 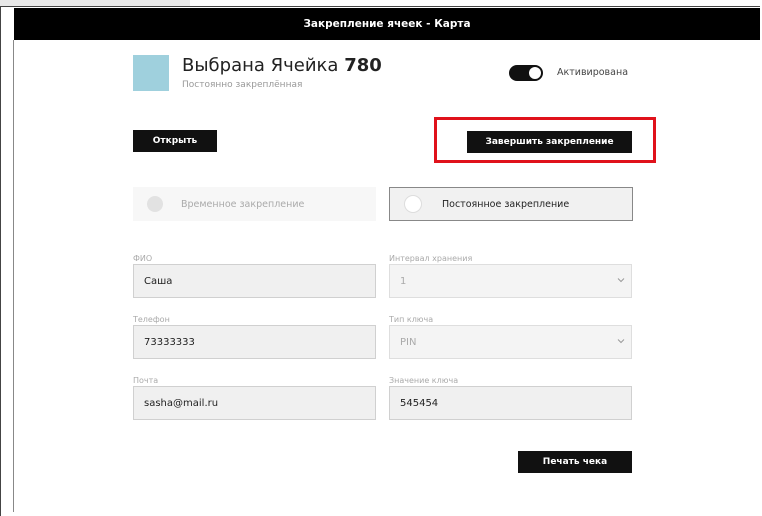 What do you see at coordinates (158, 281) in the screenshot?
I see `name-value: Саша` at bounding box center [158, 281].